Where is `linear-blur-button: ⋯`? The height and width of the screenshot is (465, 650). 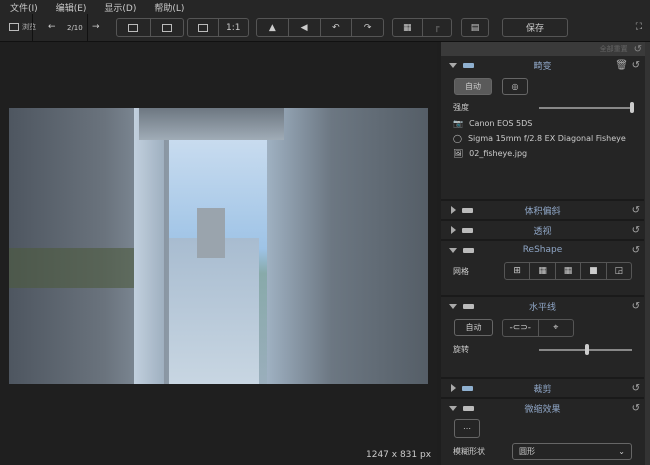 linear-blur-button: ⋯ is located at coordinates (467, 428).